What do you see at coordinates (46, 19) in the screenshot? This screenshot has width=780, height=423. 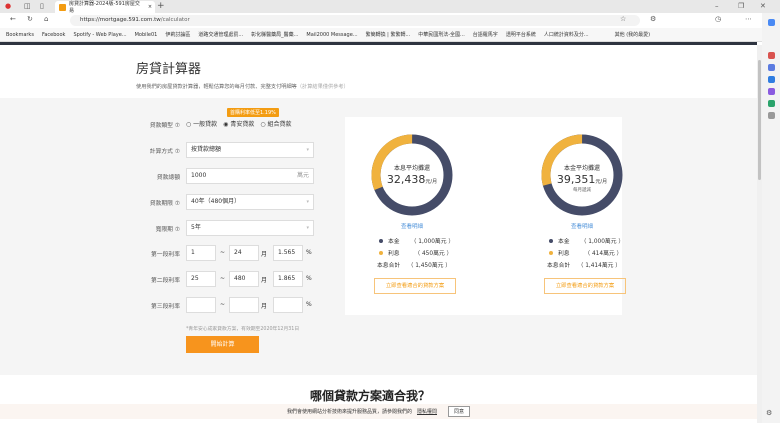 I see `home-icon: ⌂` at bounding box center [46, 19].